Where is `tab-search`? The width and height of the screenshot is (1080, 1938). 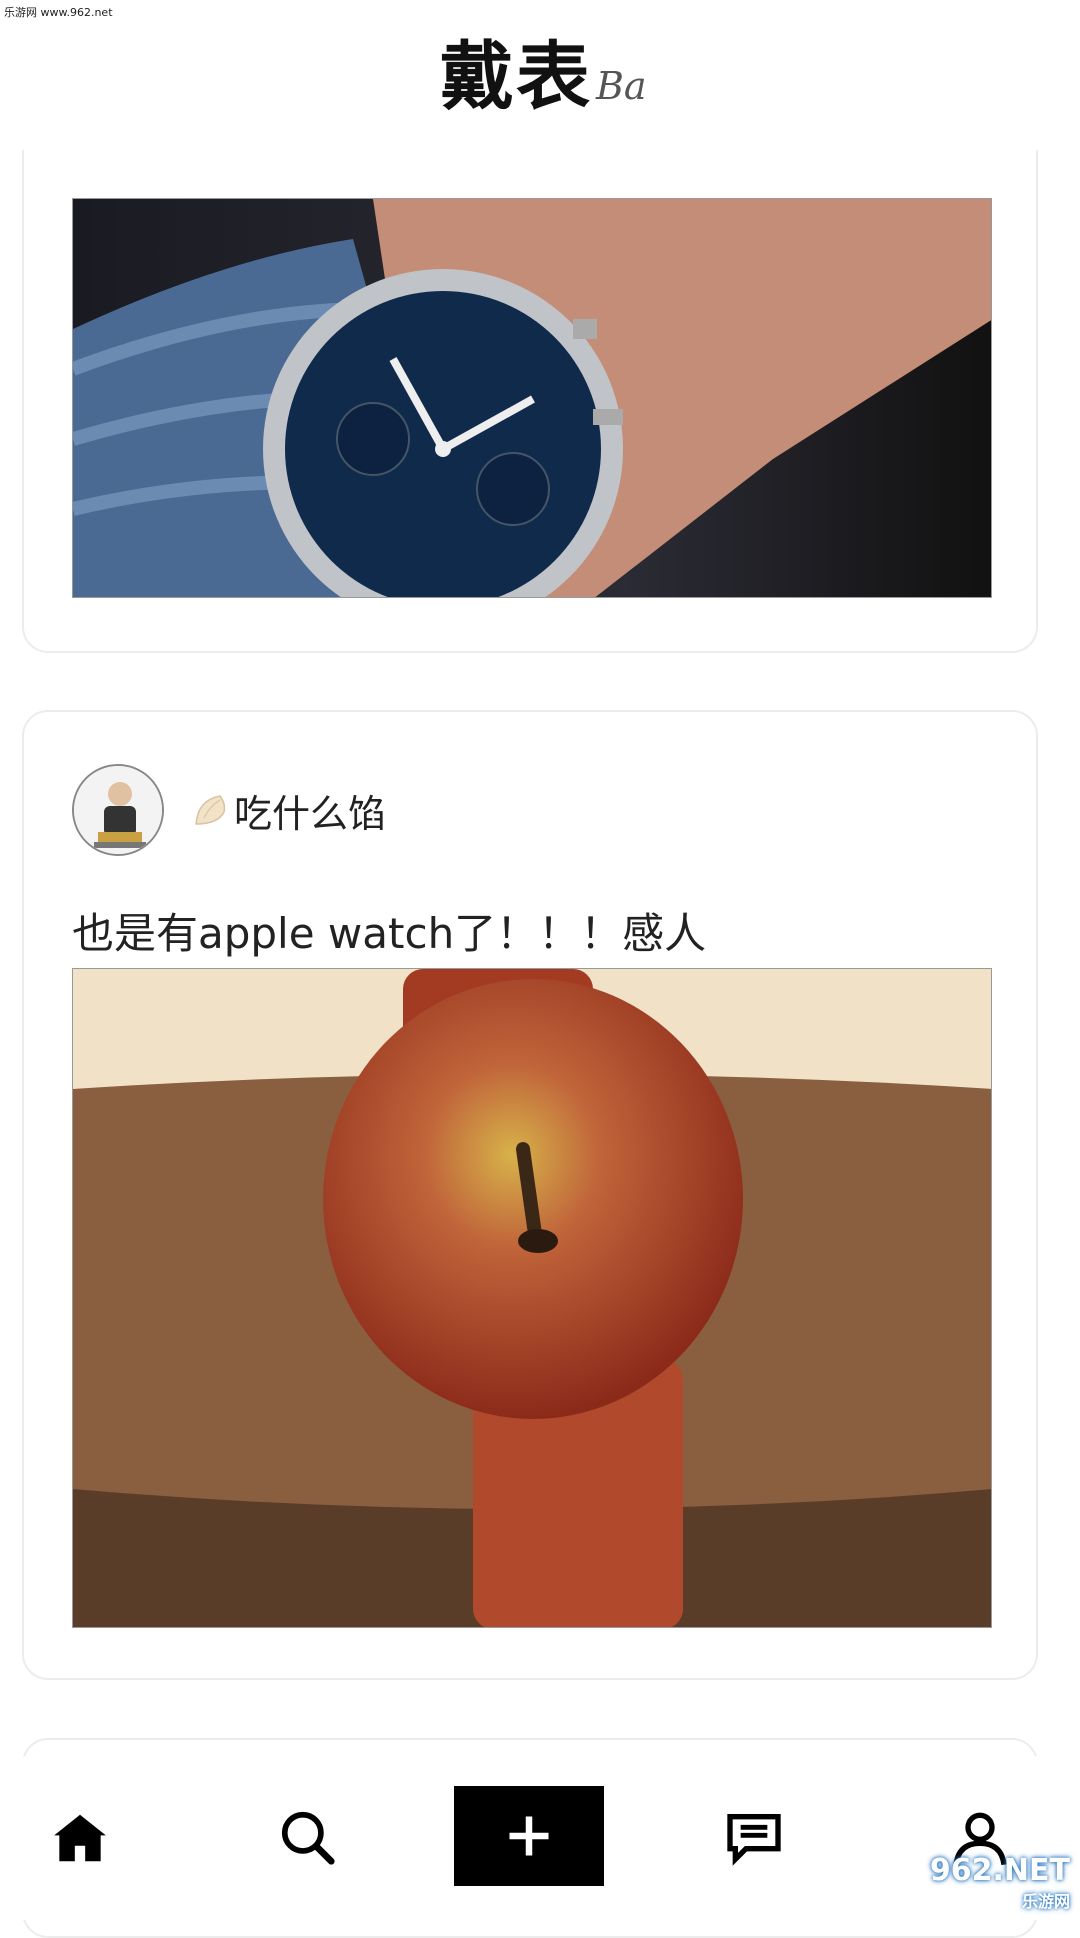 tab-search is located at coordinates (308, 1838).